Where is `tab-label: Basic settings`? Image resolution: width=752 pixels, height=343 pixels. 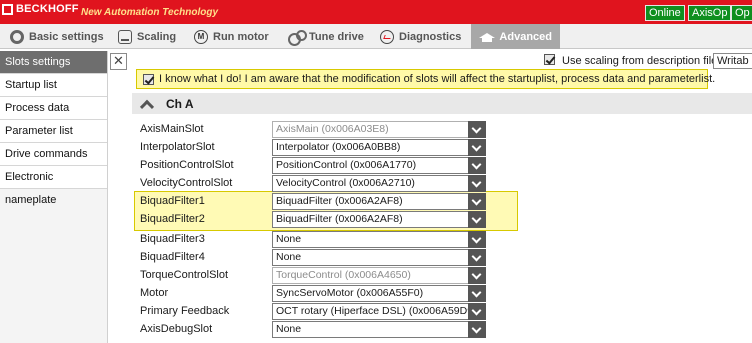
tab-label: Basic settings is located at coordinates (66, 36).